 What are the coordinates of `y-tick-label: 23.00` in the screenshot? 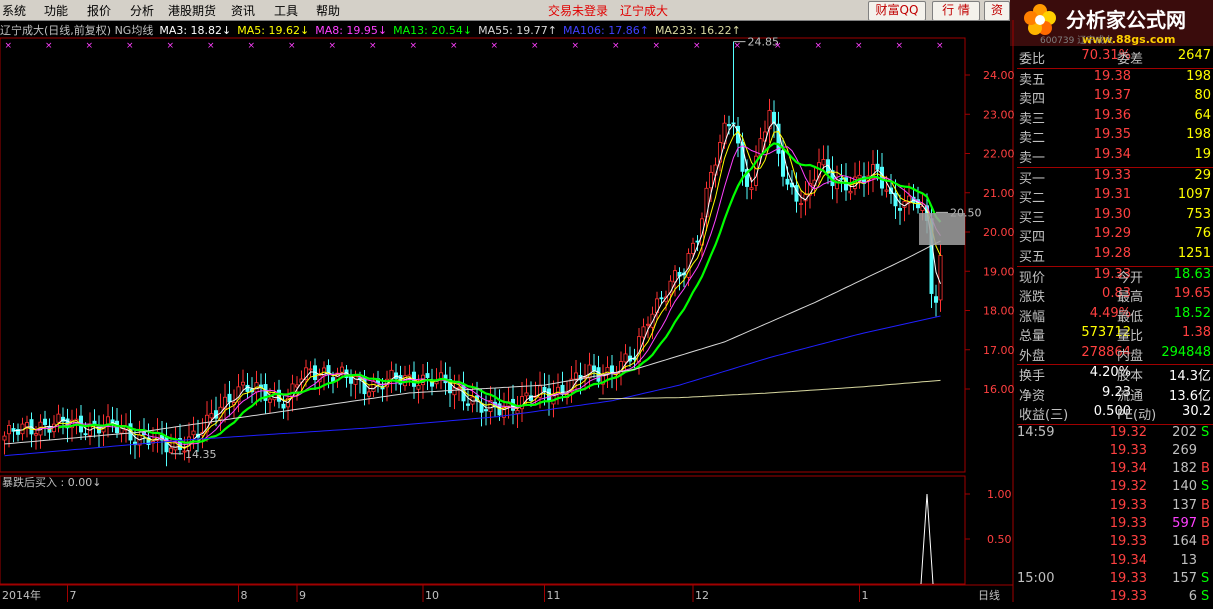 It's located at (999, 114).